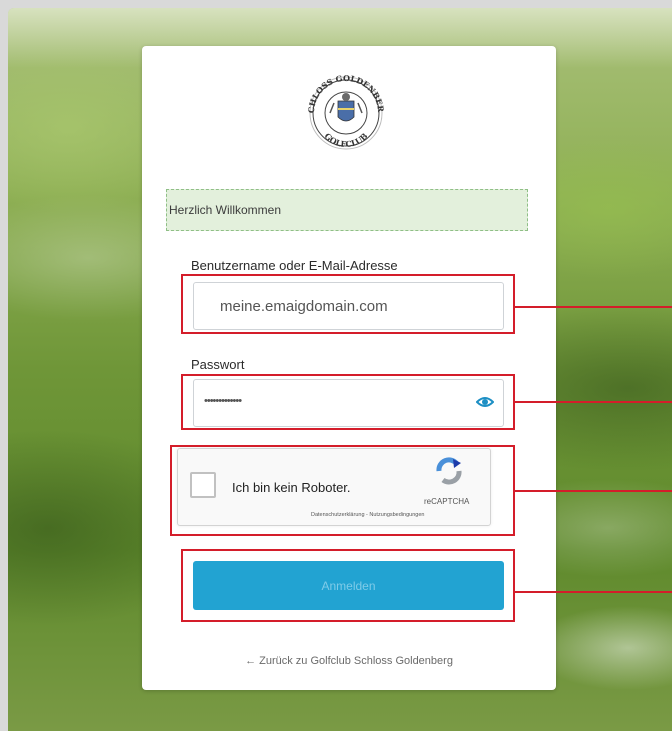 This screenshot has width=672, height=731. Describe the element at coordinates (347, 210) in the screenshot. I see `welcome-message: Herzlich Willkommen` at that location.